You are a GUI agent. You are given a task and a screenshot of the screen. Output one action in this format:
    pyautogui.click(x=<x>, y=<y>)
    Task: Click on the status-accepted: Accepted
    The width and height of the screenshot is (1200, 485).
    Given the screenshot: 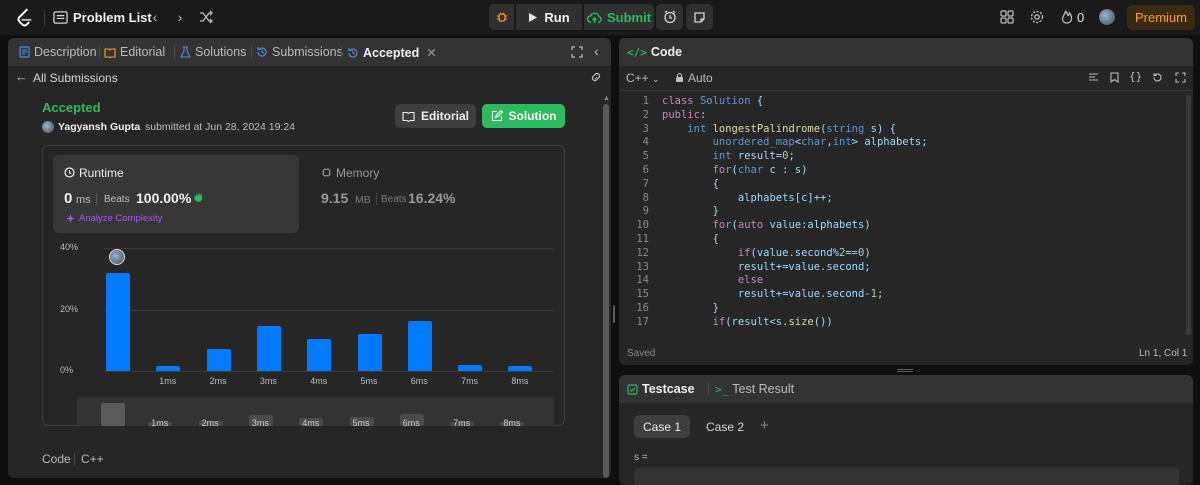 What is the action you would take?
    pyautogui.click(x=71, y=107)
    